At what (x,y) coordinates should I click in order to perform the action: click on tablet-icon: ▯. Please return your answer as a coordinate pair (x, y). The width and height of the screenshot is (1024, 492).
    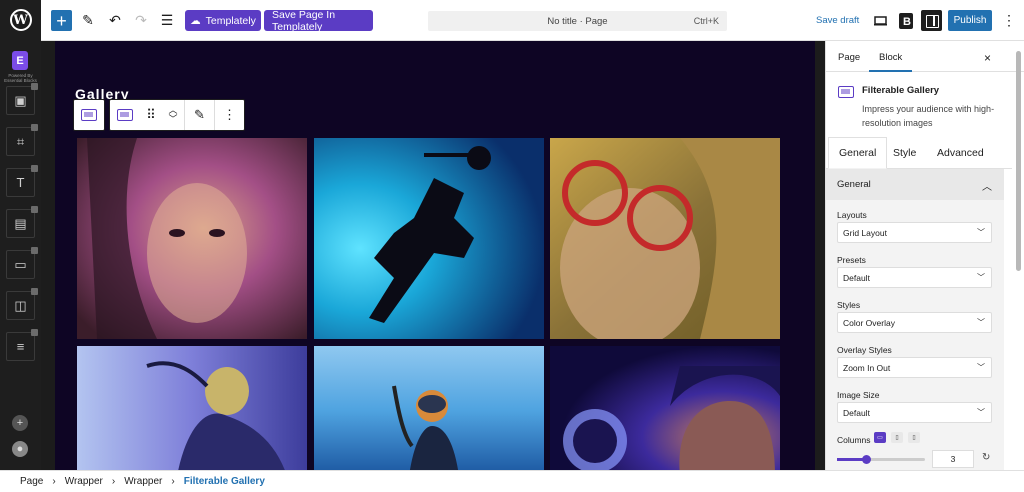
    Looking at the image, I should click on (897, 437).